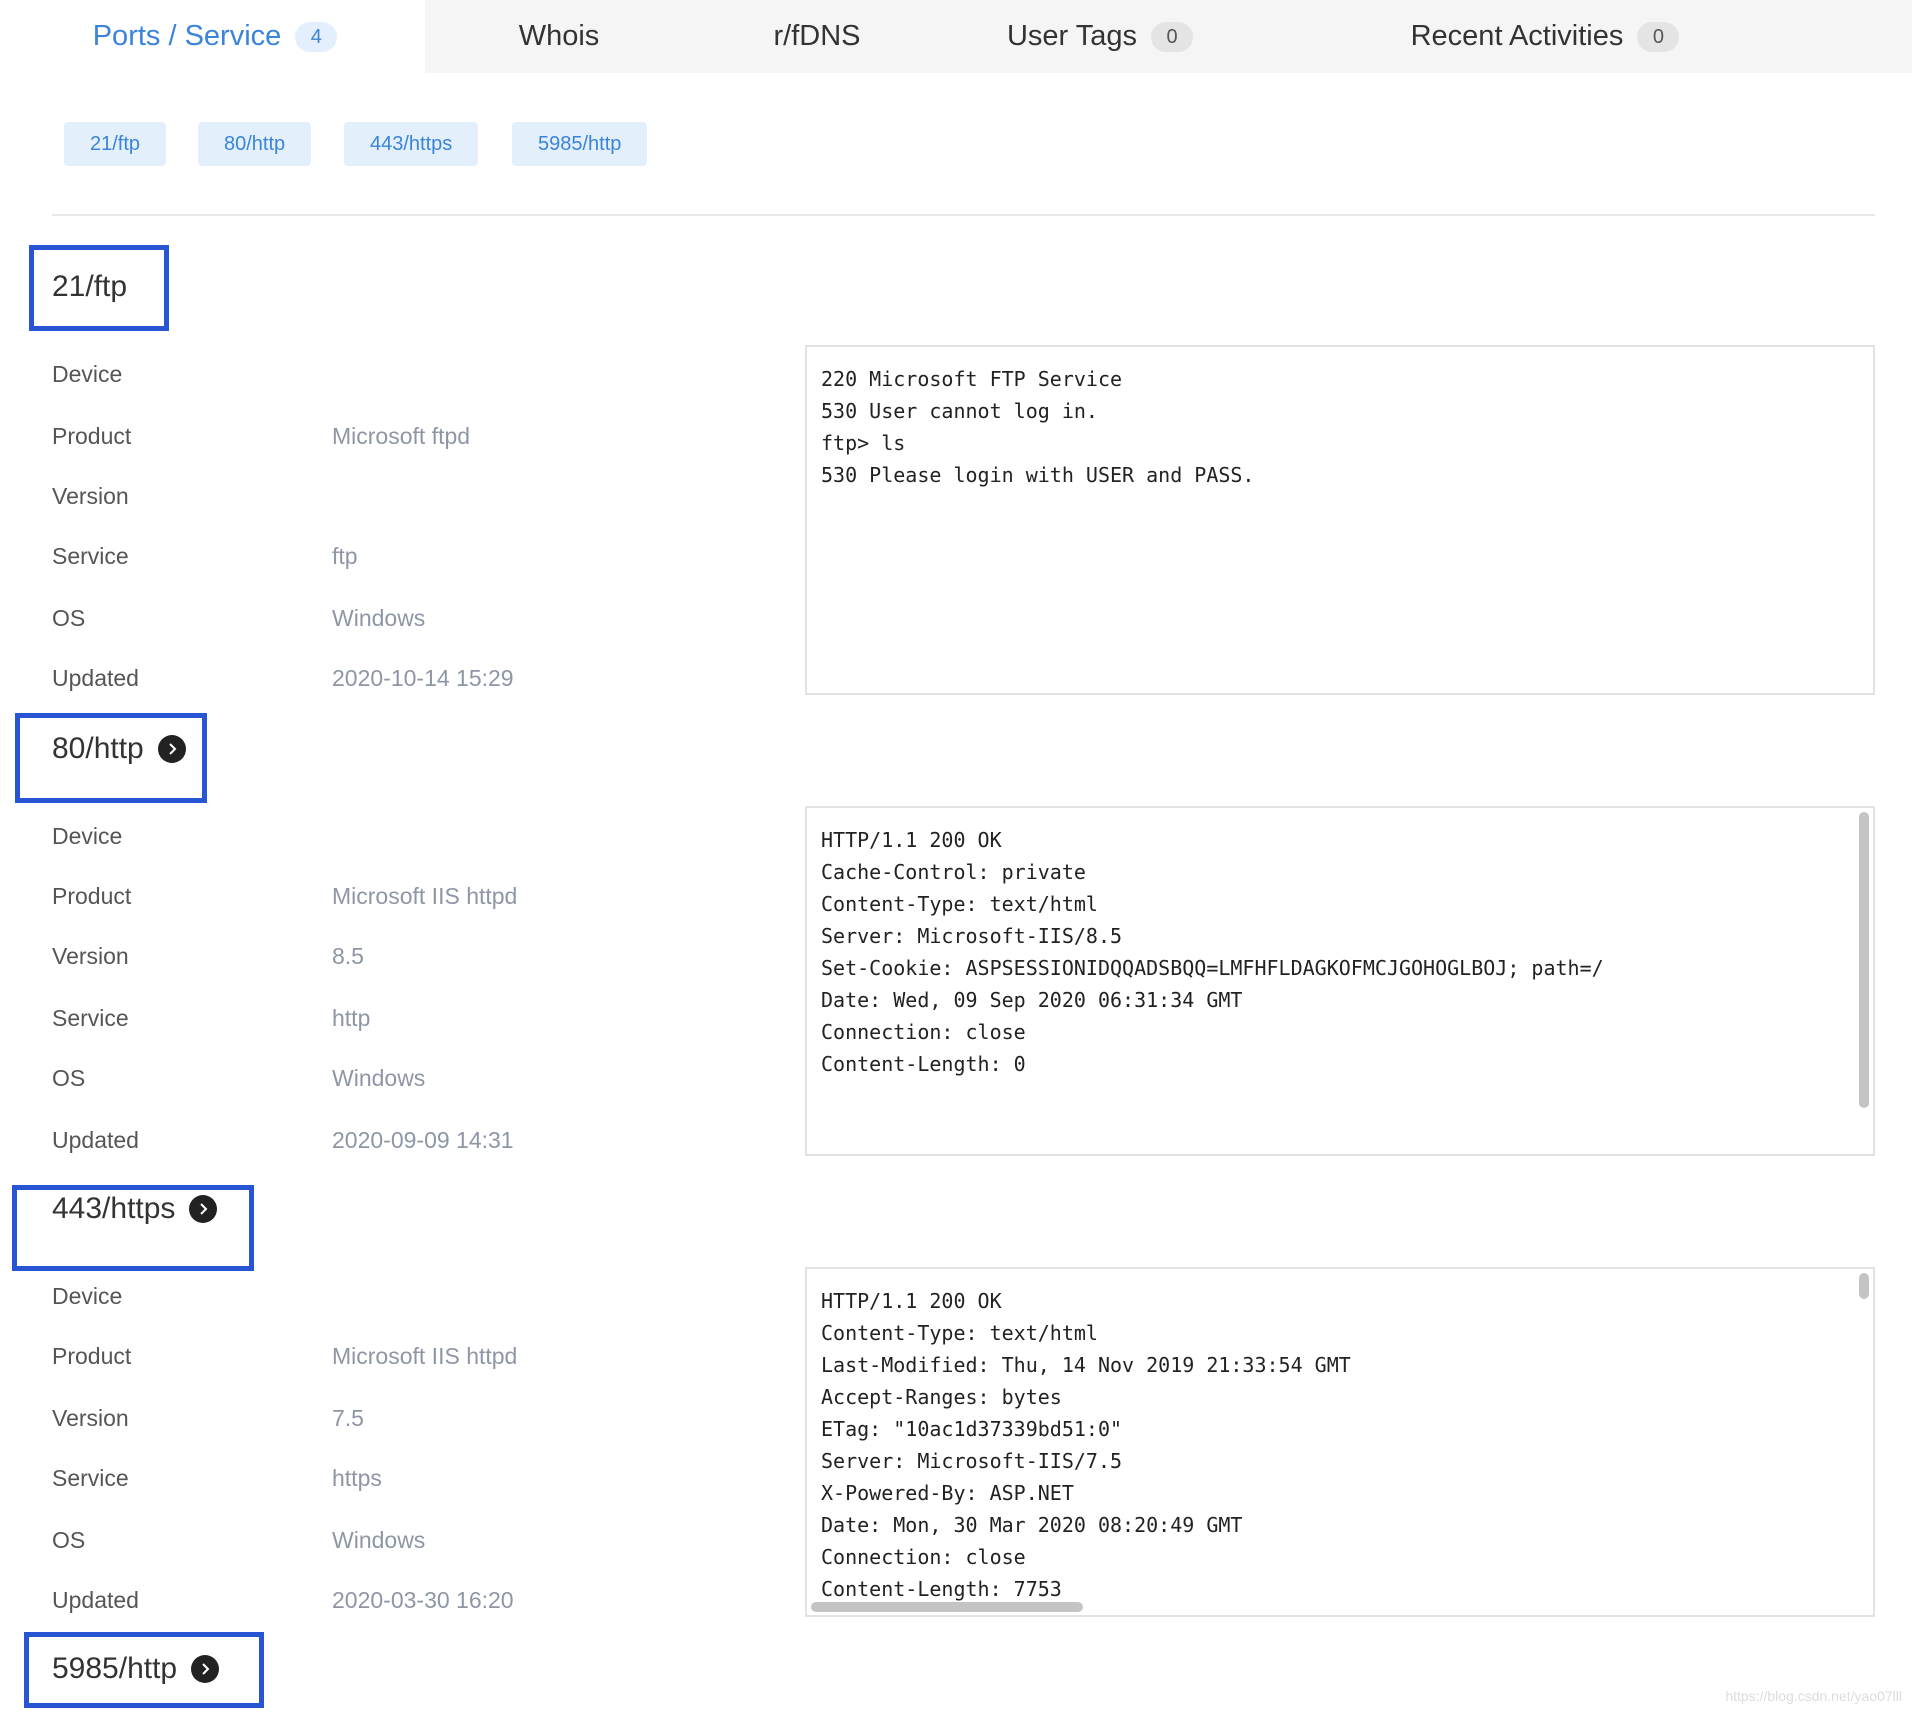 The width and height of the screenshot is (1912, 1716). Describe the element at coordinates (187, 36) in the screenshot. I see `tab-label: Ports / Service` at that location.